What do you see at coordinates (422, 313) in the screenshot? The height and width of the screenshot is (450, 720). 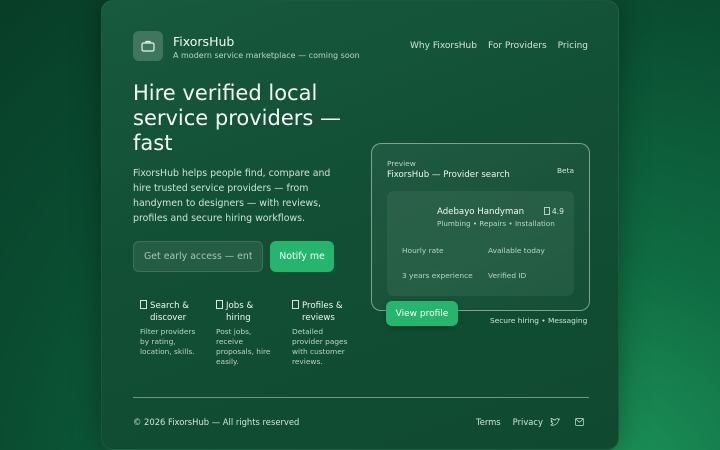 I see `view-profile-button: View profile` at bounding box center [422, 313].